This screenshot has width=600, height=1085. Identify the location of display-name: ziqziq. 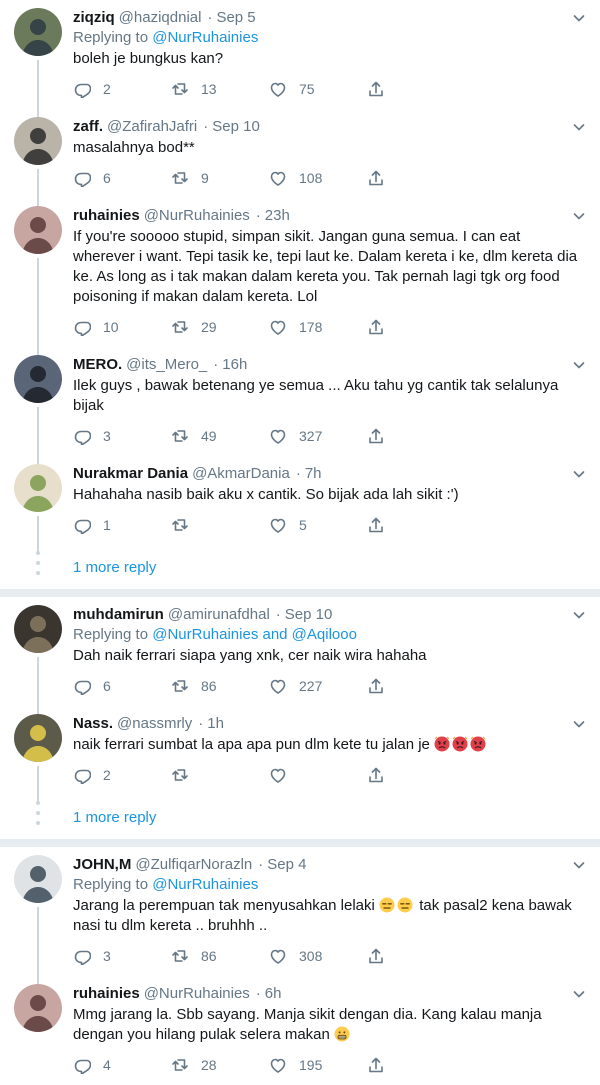
(94, 18).